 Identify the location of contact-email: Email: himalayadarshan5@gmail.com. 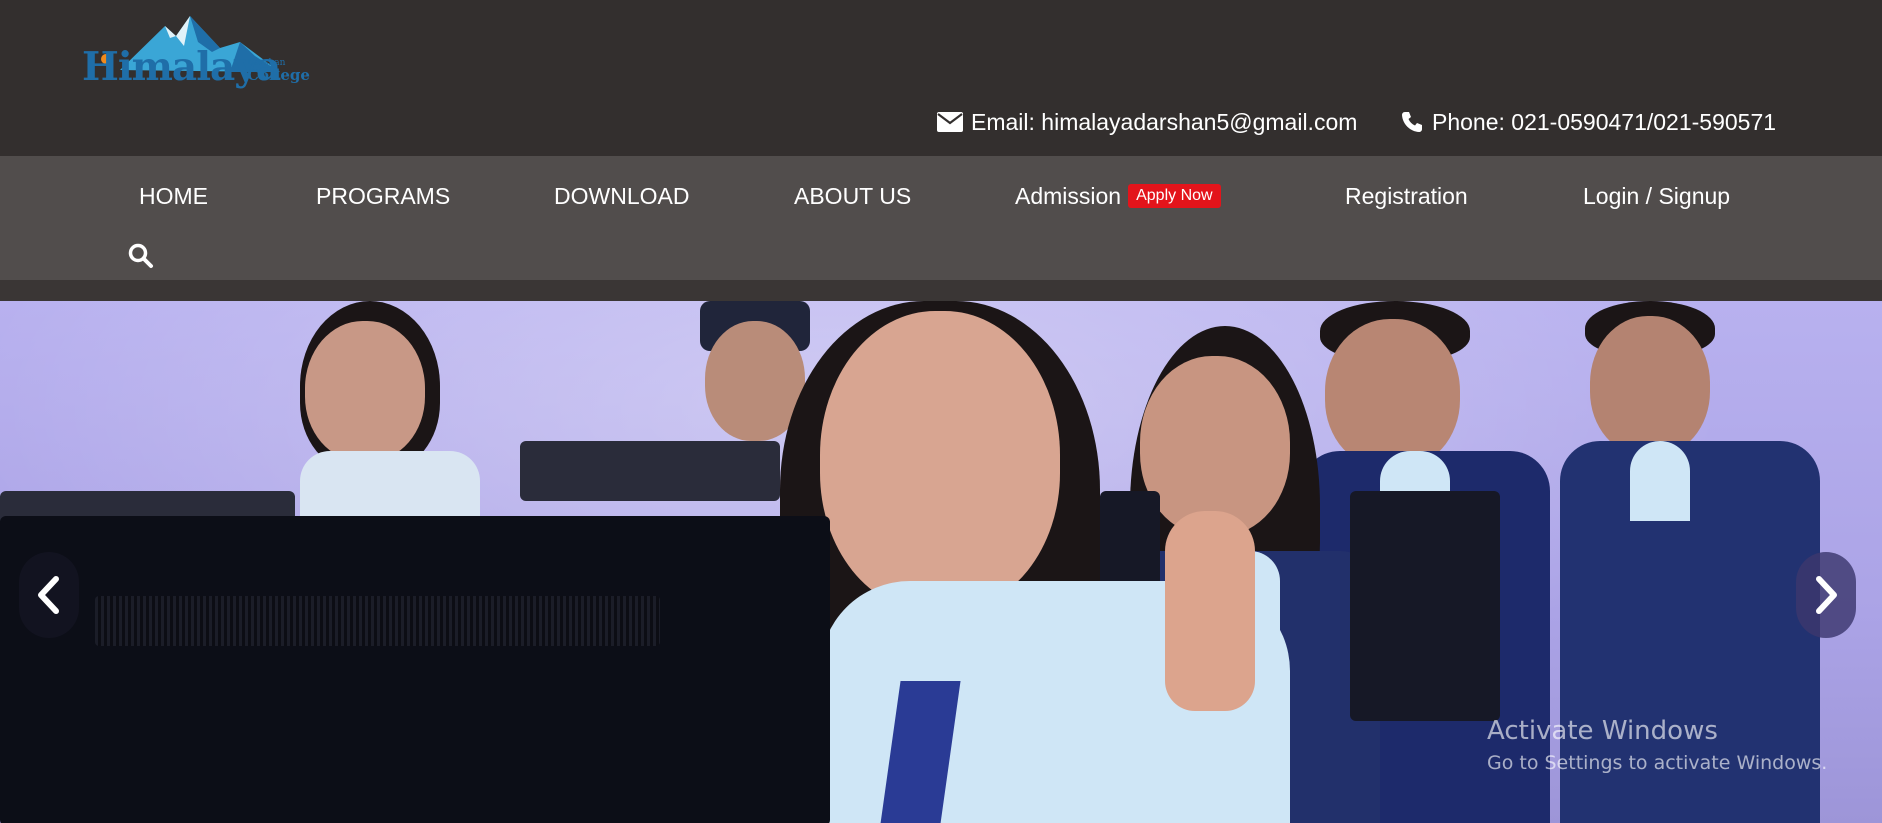
(1147, 122).